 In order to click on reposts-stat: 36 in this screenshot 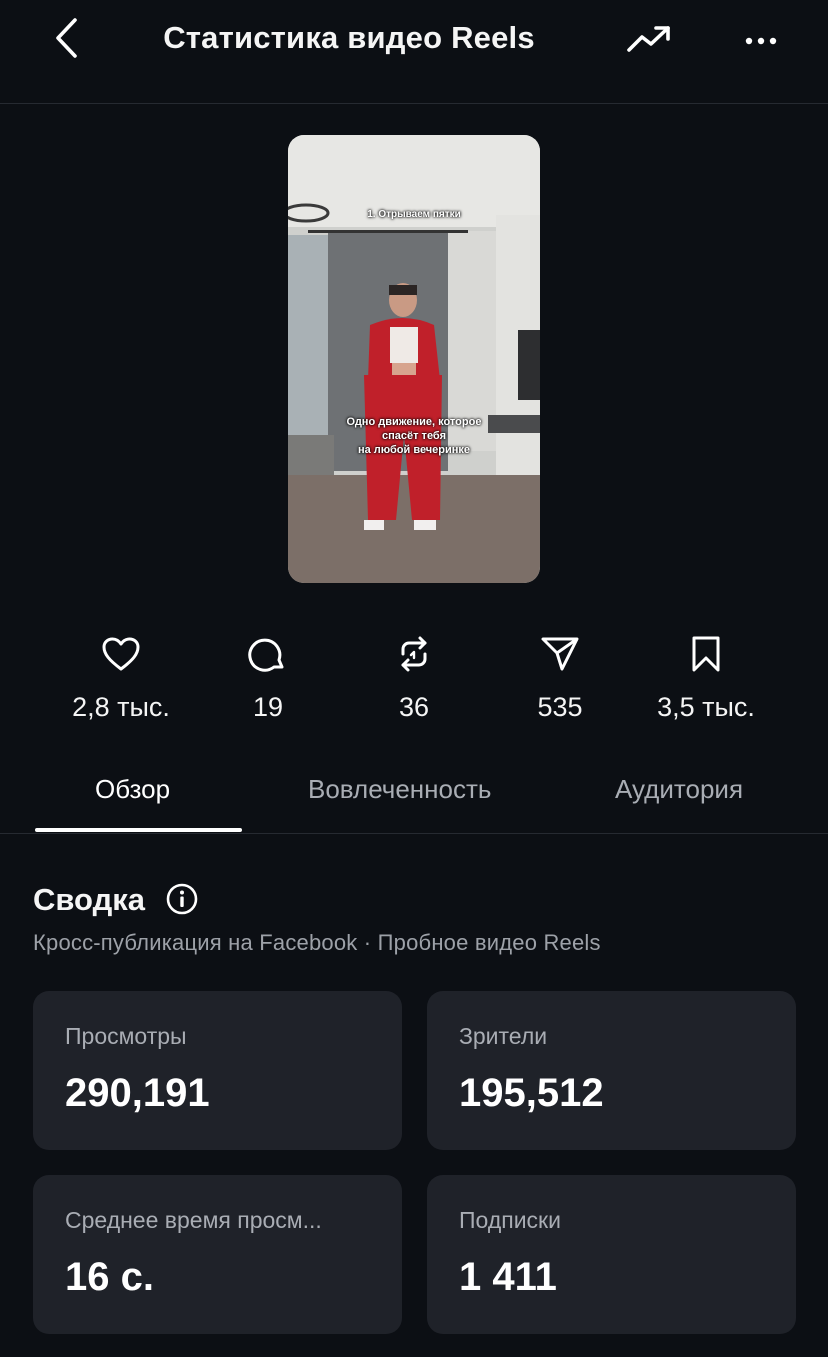, I will do `click(414, 676)`.